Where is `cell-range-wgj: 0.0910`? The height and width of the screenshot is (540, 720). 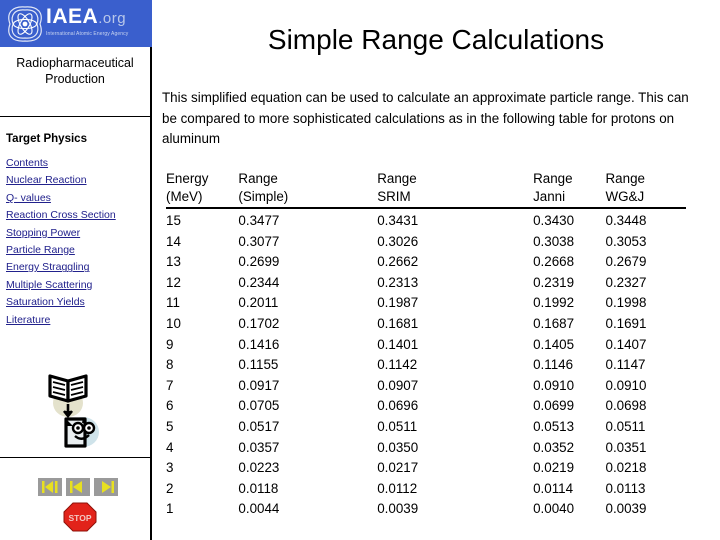 cell-range-wgj: 0.0910 is located at coordinates (626, 385).